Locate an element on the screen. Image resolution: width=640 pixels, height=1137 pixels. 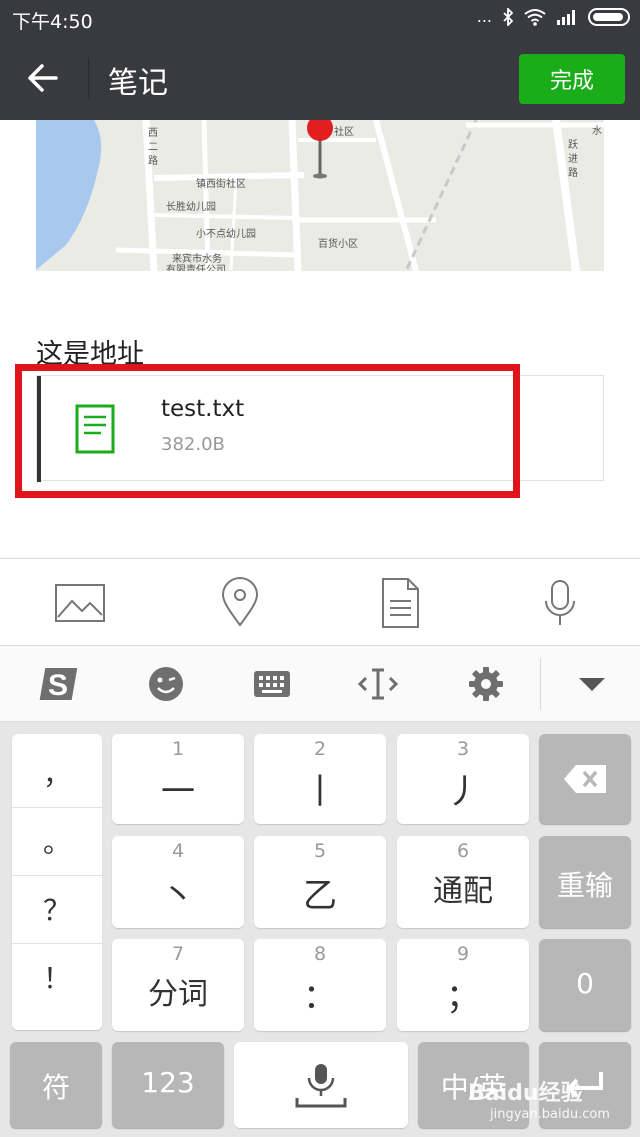
baidu-watermark: Baidu经验 jingyan.baidu.com is located at coordinates (550, 1101).